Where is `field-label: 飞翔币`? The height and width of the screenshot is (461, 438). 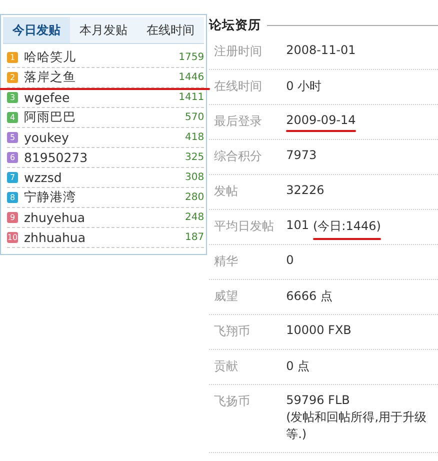 field-label: 飞翔币 is located at coordinates (232, 331).